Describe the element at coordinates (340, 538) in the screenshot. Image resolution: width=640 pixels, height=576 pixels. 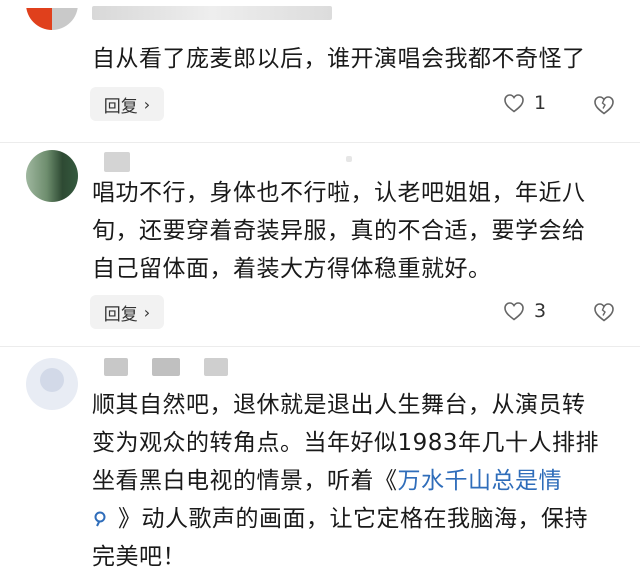
I see `comment-text-after: 》动人歌声的画面，让它定格在我脑海，保持 完美吧！` at that location.